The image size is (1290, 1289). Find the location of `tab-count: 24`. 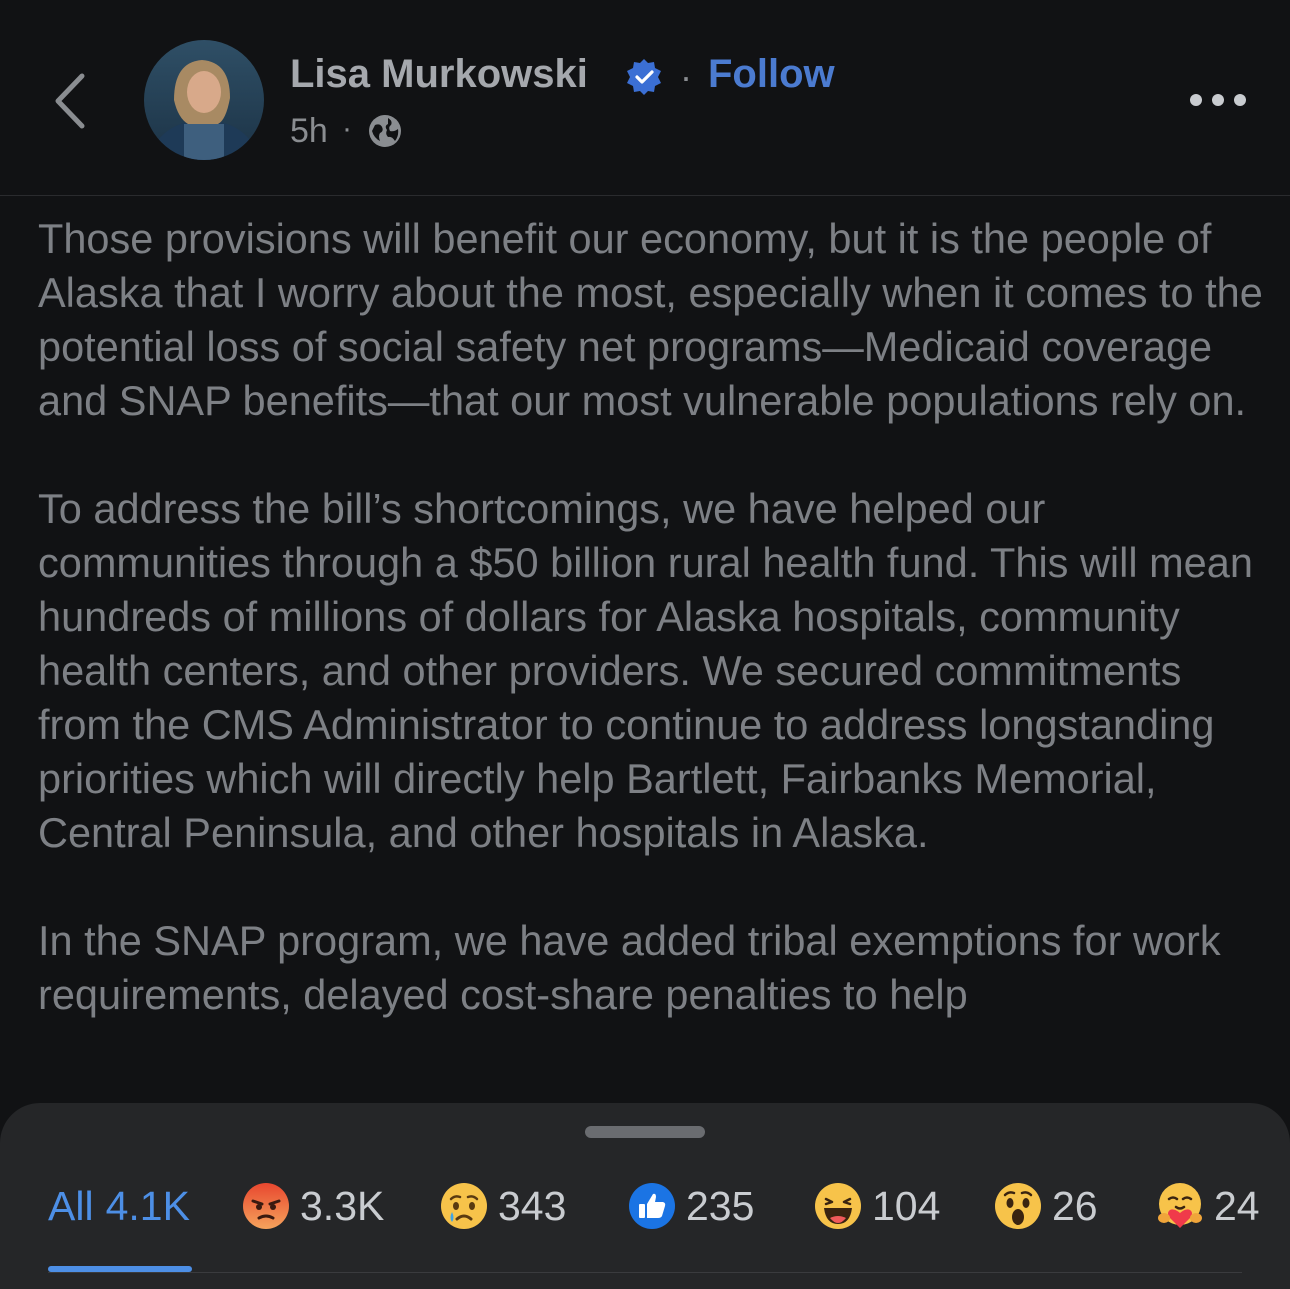

tab-count: 24 is located at coordinates (1237, 1205).